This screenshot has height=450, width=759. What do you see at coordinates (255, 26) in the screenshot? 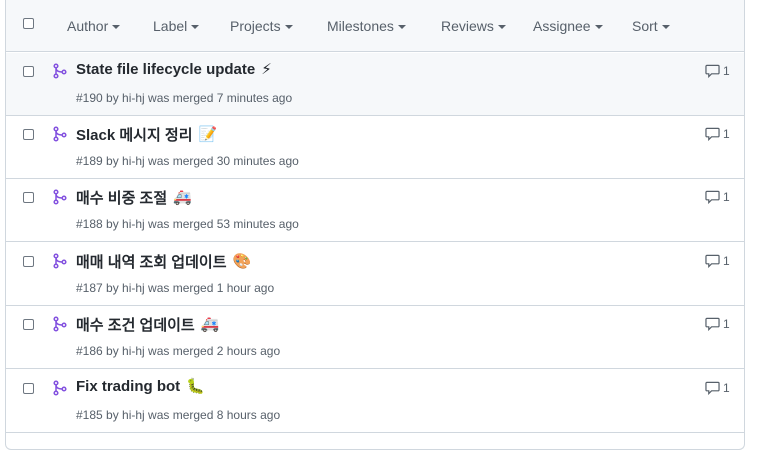
I see `projects-filter-label: Projects` at bounding box center [255, 26].